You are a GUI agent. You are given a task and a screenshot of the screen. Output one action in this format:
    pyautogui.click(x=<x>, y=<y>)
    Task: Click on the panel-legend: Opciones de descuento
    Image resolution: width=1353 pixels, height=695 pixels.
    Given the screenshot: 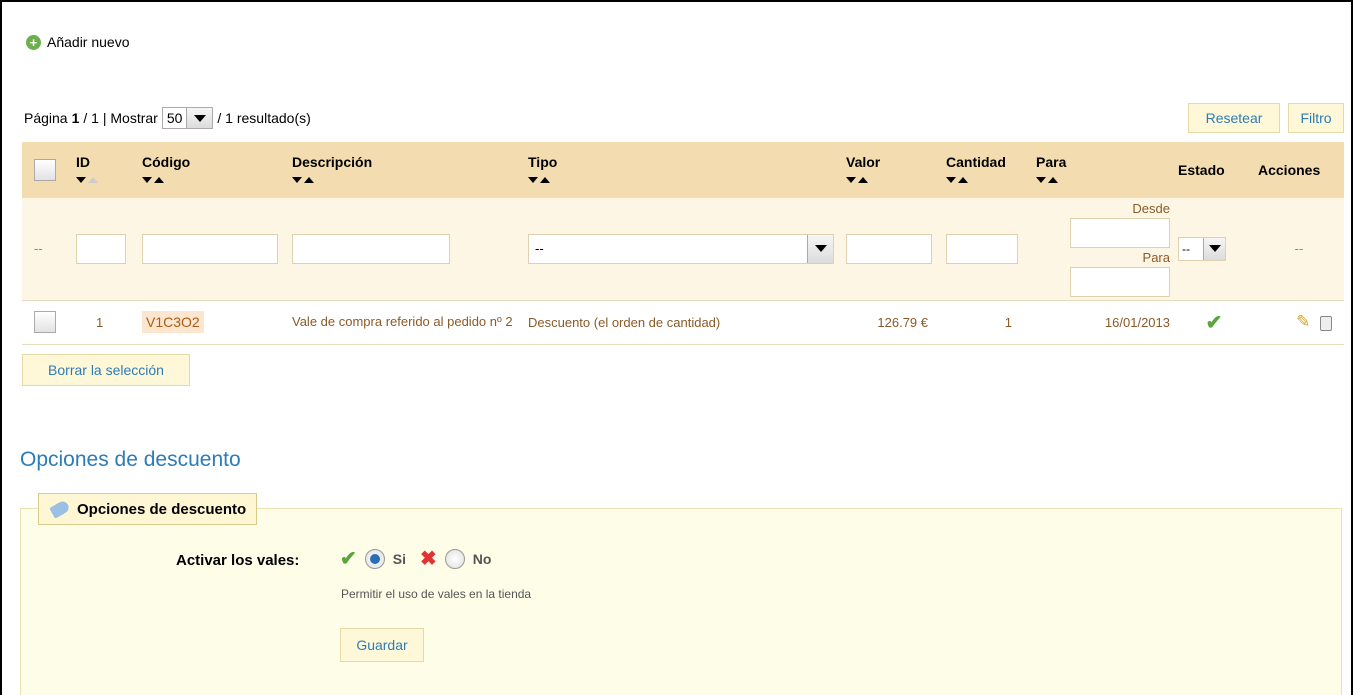 What is the action you would take?
    pyautogui.click(x=148, y=509)
    